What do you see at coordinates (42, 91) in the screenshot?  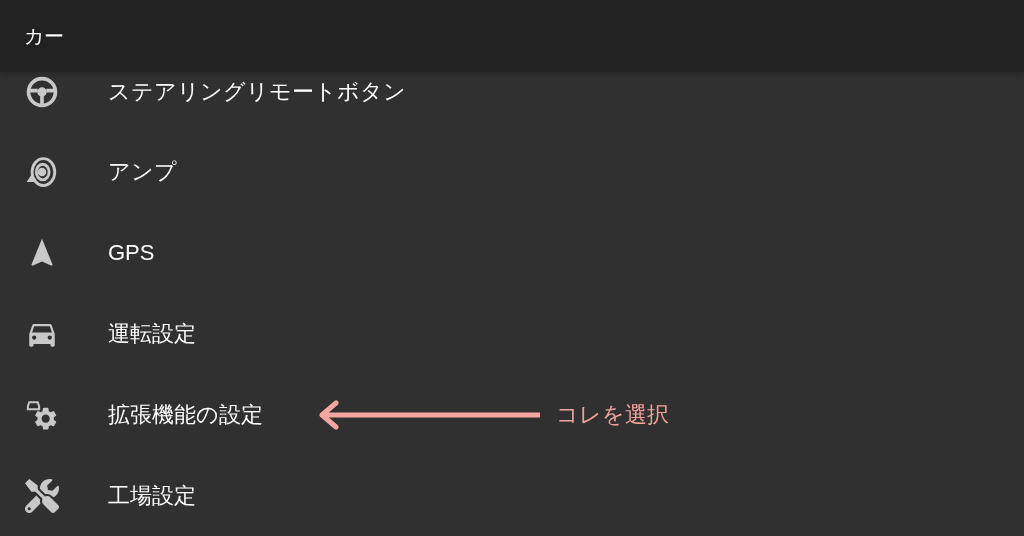 I see `steering-wheel-icon` at bounding box center [42, 91].